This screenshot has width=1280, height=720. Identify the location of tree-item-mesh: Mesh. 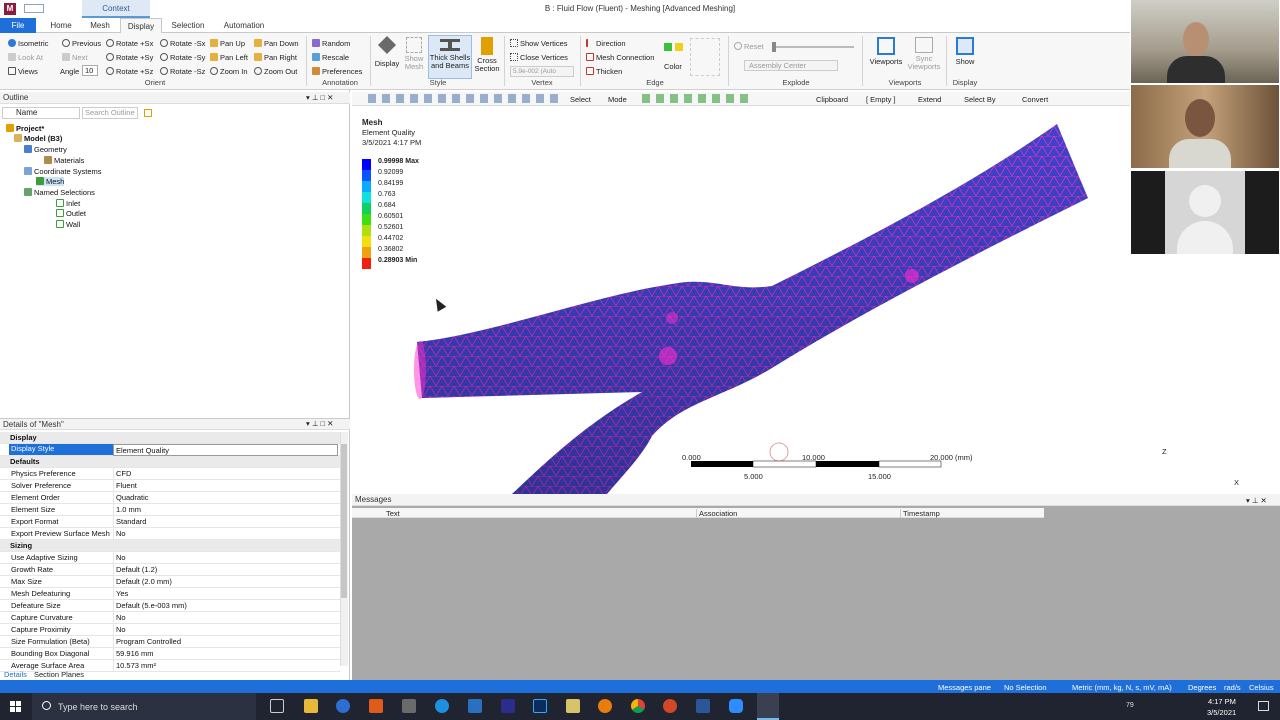
(50, 181).